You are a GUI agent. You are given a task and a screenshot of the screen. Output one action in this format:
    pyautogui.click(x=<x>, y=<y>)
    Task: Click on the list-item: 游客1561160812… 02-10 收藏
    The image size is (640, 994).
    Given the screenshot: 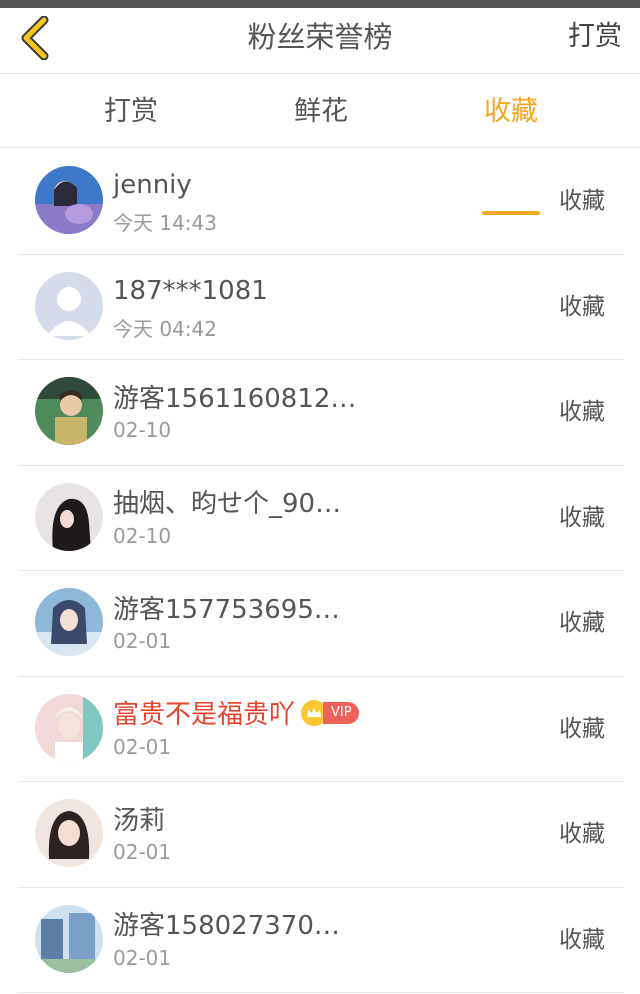 What is the action you would take?
    pyautogui.click(x=320, y=413)
    